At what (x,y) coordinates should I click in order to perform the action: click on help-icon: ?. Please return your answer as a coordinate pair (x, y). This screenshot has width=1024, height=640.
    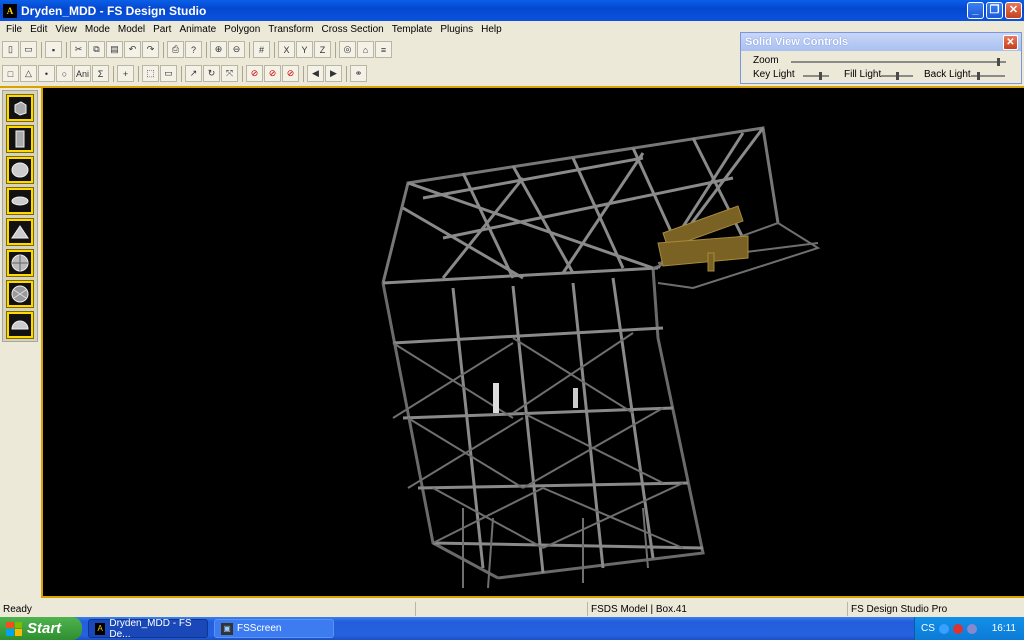
    Looking at the image, I should click on (193, 49).